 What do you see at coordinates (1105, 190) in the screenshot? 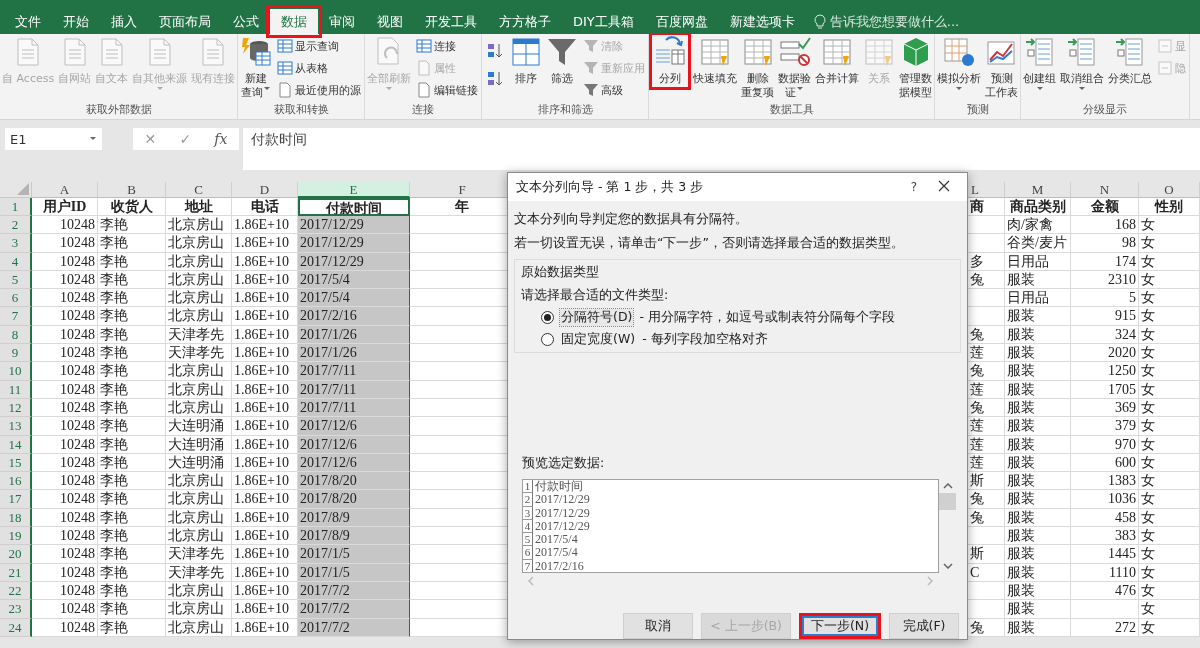
I see `column-header: N` at bounding box center [1105, 190].